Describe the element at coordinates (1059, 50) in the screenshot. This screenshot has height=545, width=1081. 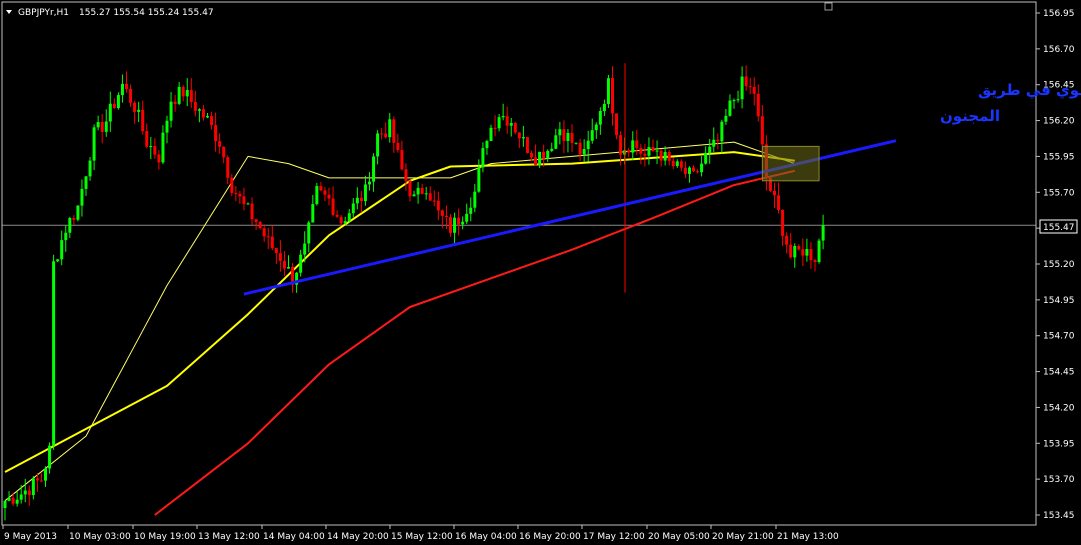
I see `y-tick-label: 156.70` at that location.